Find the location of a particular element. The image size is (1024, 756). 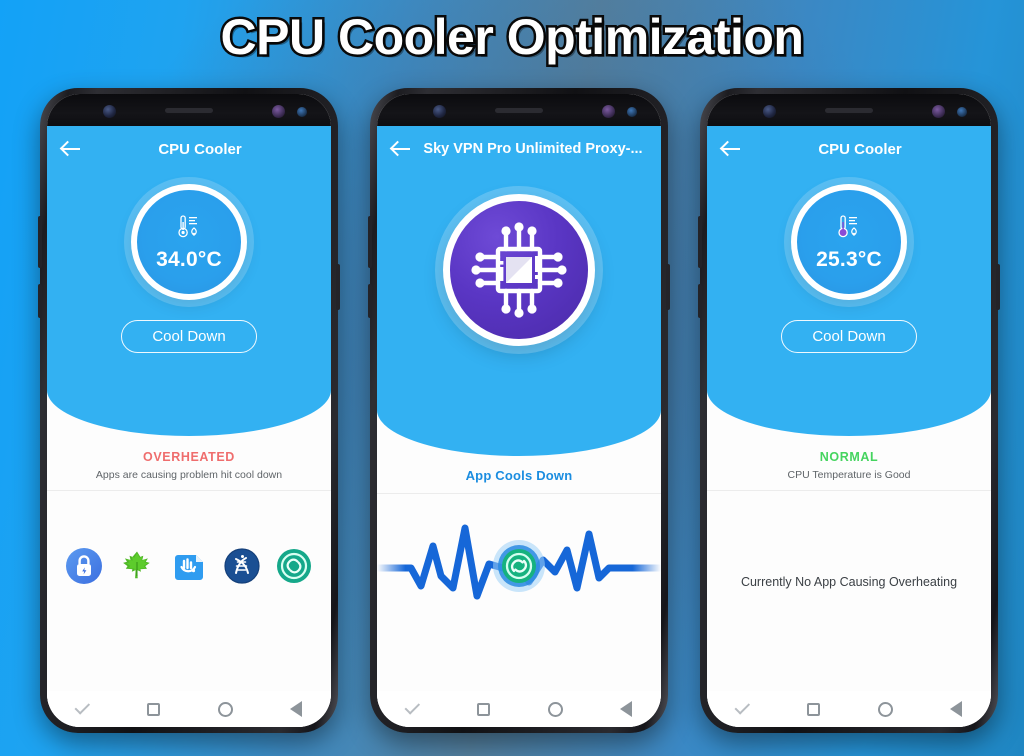

empty-state-message: Currently No App Causing Overheating is located at coordinates (849, 582).